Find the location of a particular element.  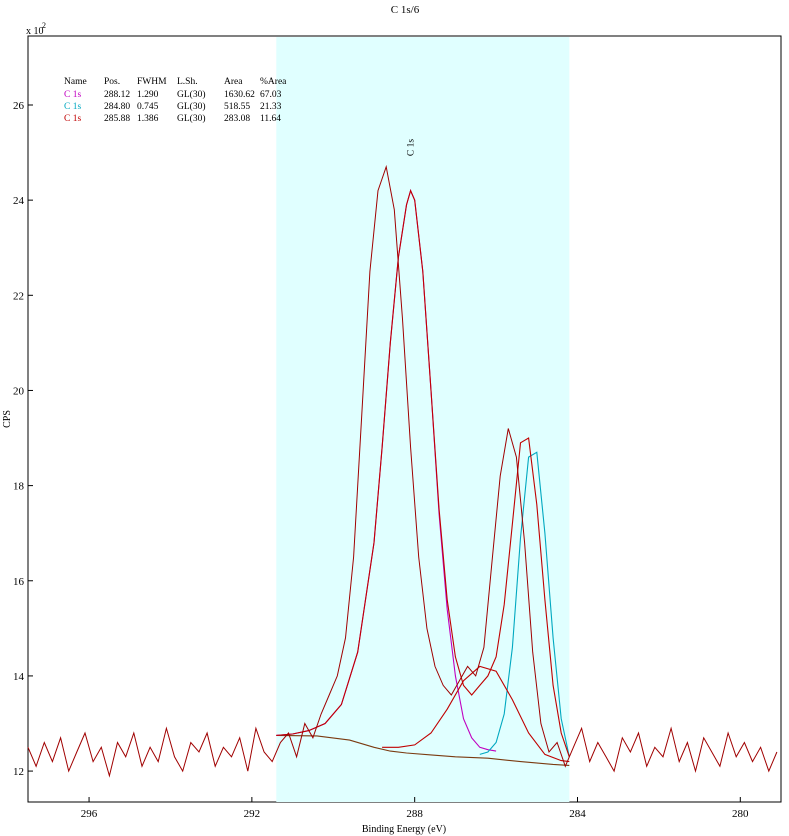

legend-cell-fwhm: 0.745 is located at coordinates (148, 107).